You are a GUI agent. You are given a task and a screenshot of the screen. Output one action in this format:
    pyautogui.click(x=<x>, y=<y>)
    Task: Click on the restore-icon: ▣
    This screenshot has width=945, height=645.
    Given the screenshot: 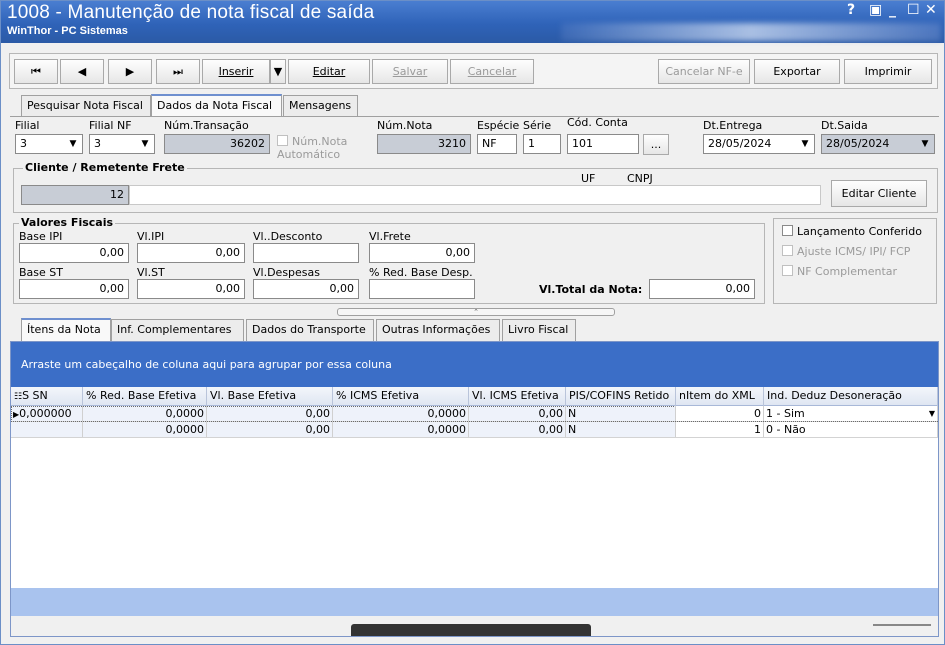 What is the action you would take?
    pyautogui.click(x=875, y=10)
    